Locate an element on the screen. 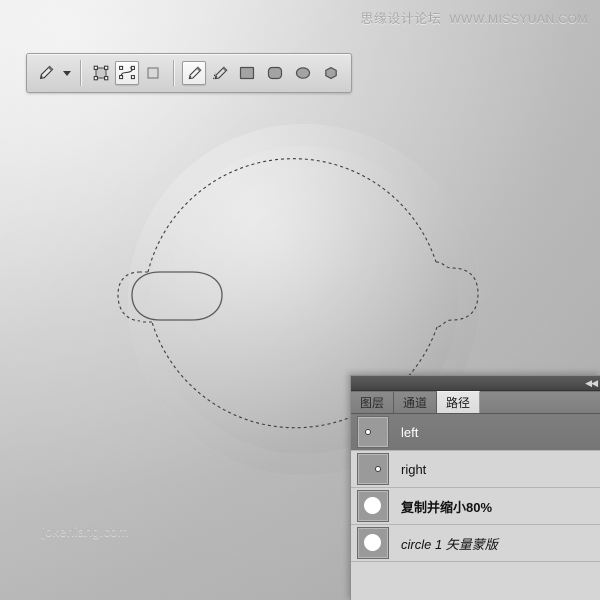 Image resolution: width=600 pixels, height=600 pixels. paths-list: left right 复制并缩小80% circle 1 矢量蒙版 is located at coordinates (475, 507).